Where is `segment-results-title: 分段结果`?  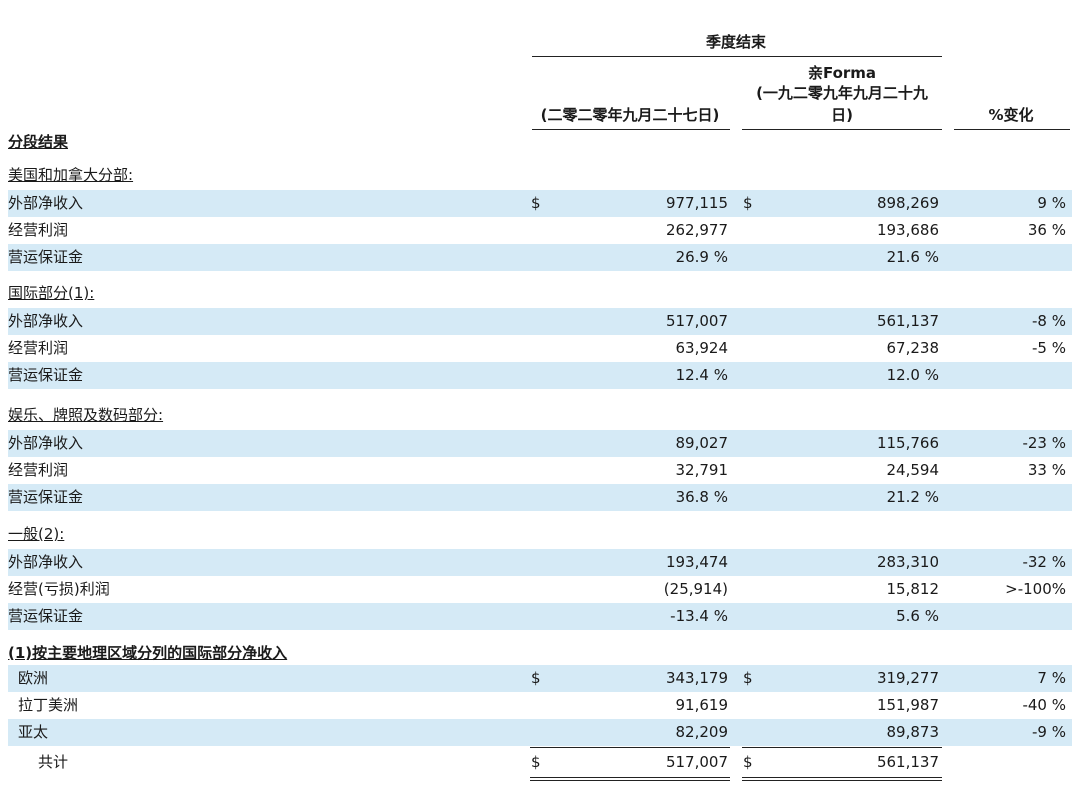
segment-results-title: 分段结果 is located at coordinates (38, 142).